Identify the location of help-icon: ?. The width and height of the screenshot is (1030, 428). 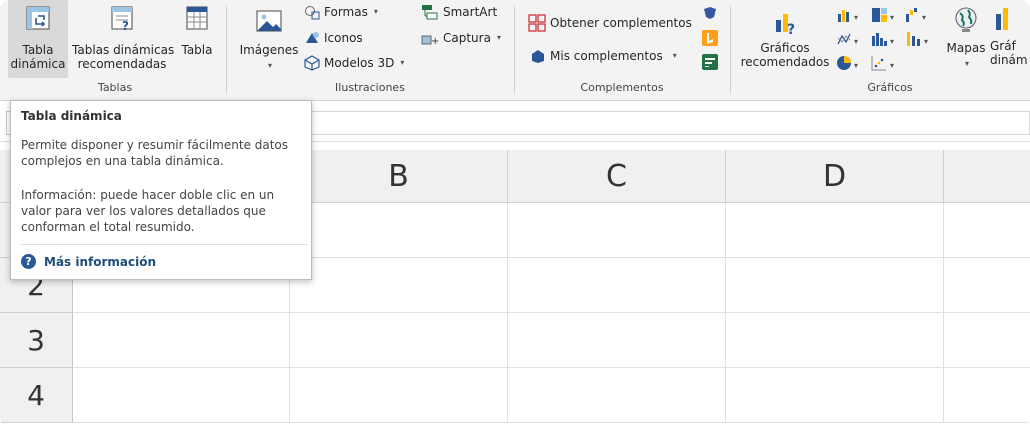
(28, 261).